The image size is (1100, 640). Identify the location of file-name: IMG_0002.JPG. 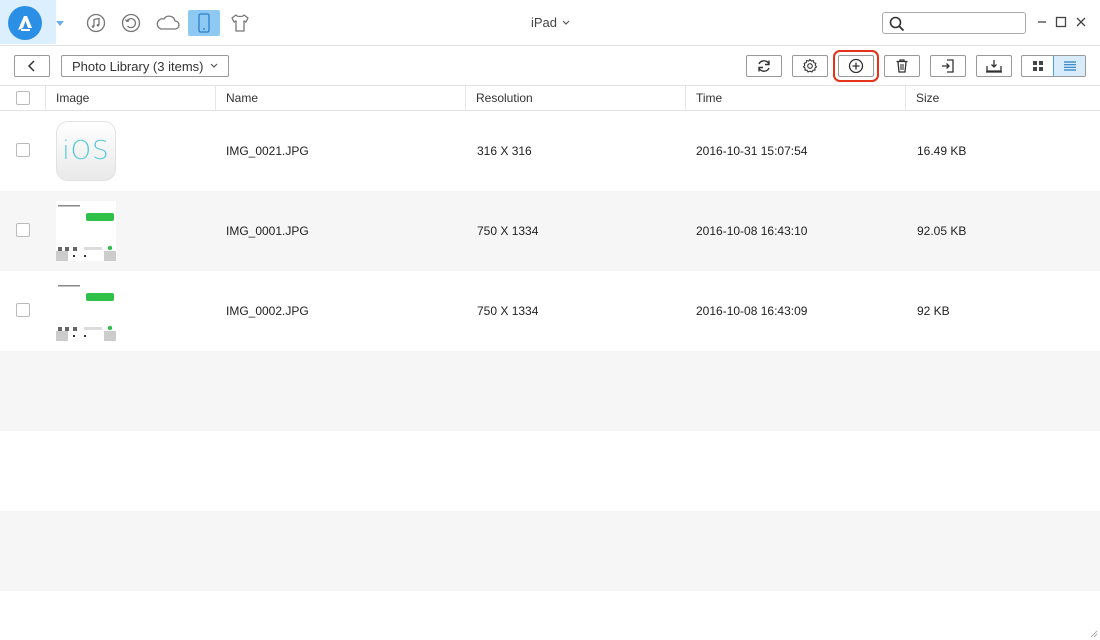
(267, 311).